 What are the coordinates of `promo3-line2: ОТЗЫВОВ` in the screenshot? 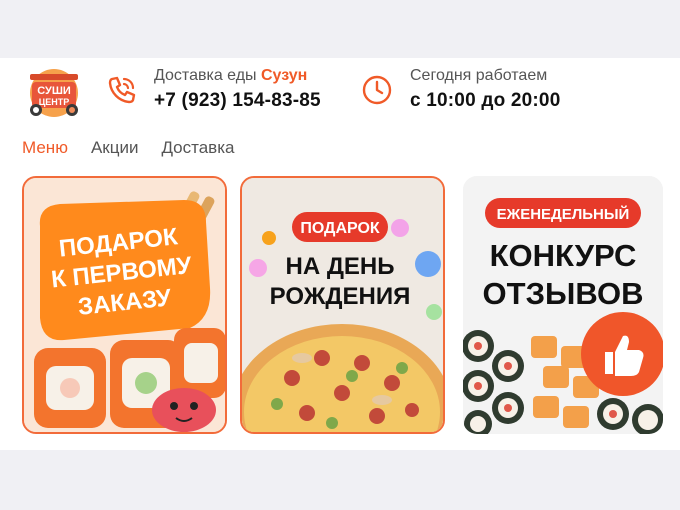 It's located at (563, 293).